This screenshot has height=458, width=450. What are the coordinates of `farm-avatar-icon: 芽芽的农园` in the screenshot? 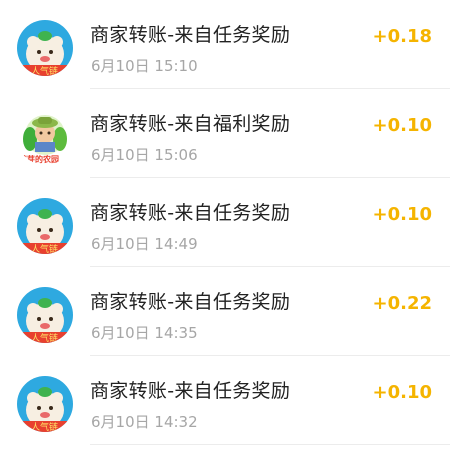 It's located at (45, 137).